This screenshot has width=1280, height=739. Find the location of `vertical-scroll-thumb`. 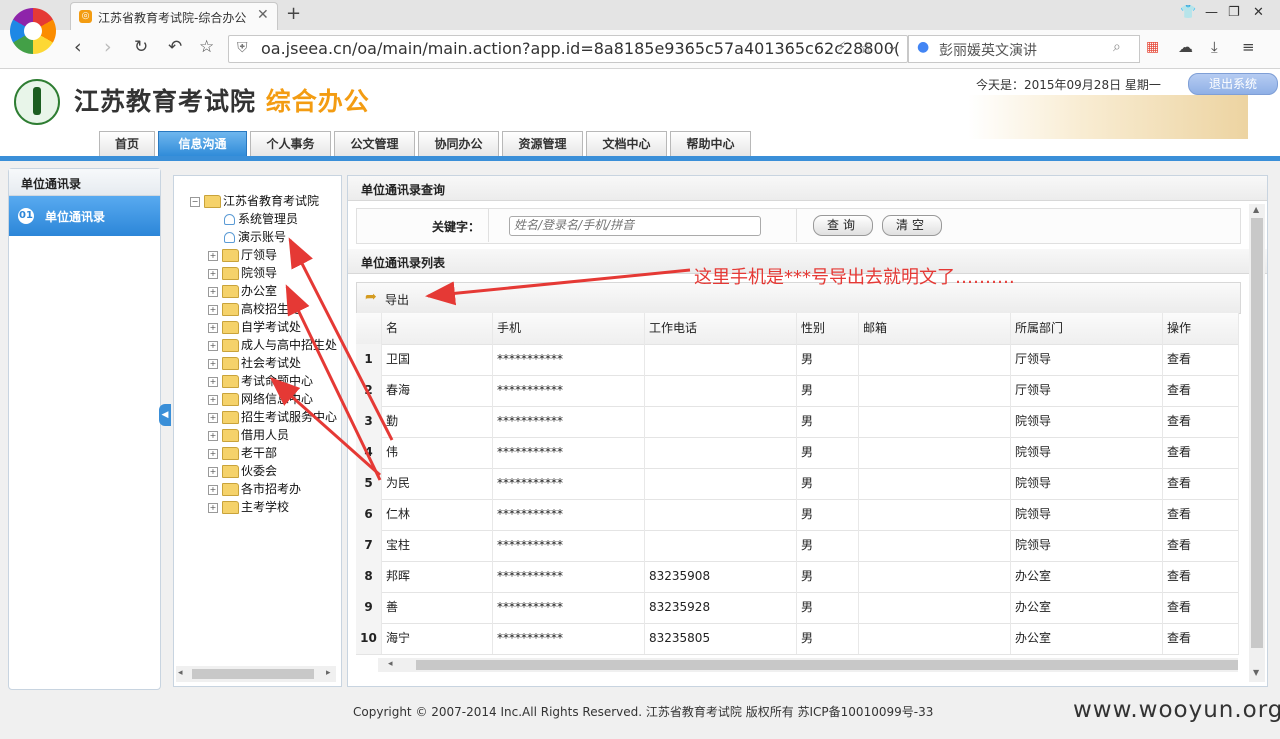

vertical-scroll-thumb is located at coordinates (1257, 433).